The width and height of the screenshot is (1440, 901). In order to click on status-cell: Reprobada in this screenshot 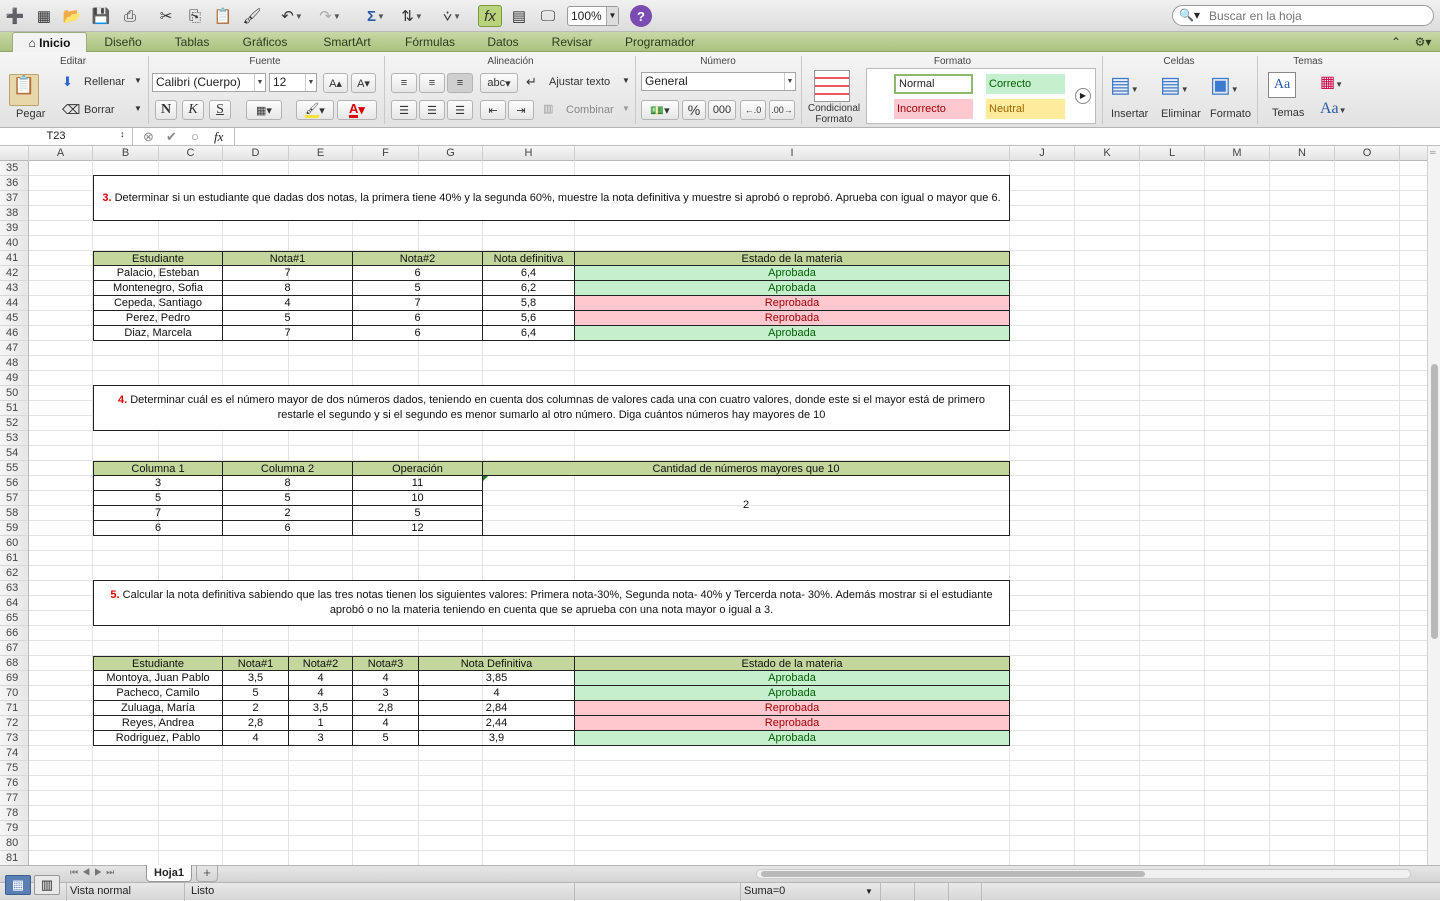, I will do `click(792, 723)`.